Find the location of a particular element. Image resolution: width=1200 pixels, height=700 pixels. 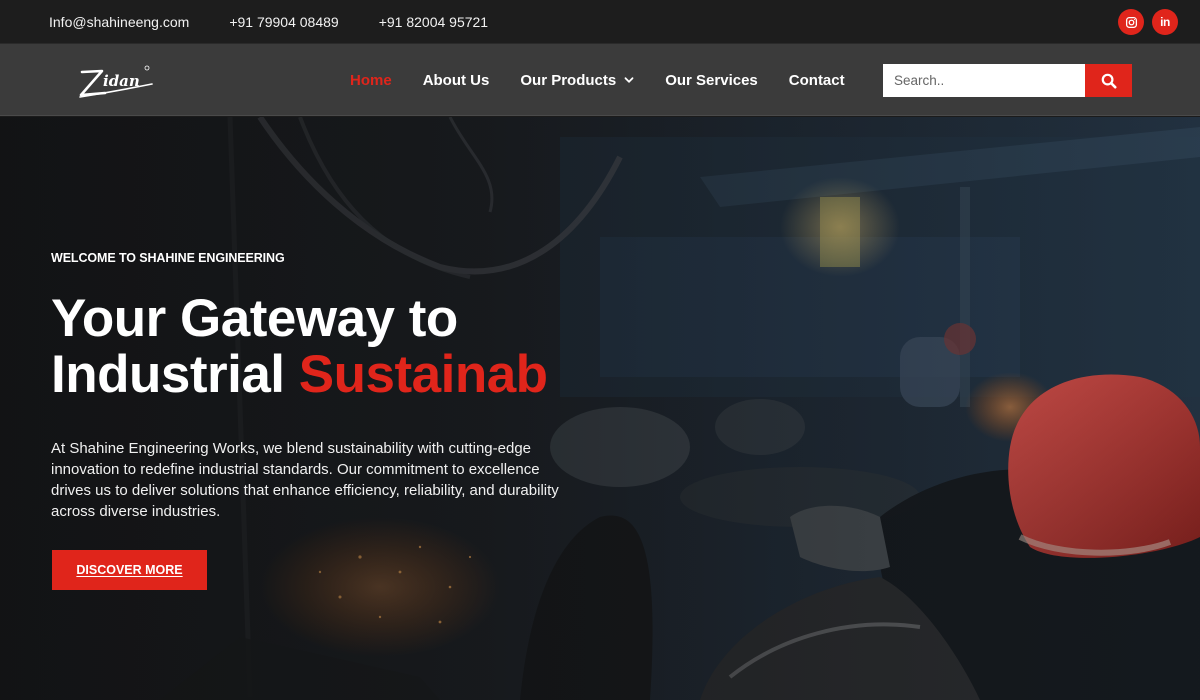

zidan-logo-mark: idan is located at coordinates (116, 81).